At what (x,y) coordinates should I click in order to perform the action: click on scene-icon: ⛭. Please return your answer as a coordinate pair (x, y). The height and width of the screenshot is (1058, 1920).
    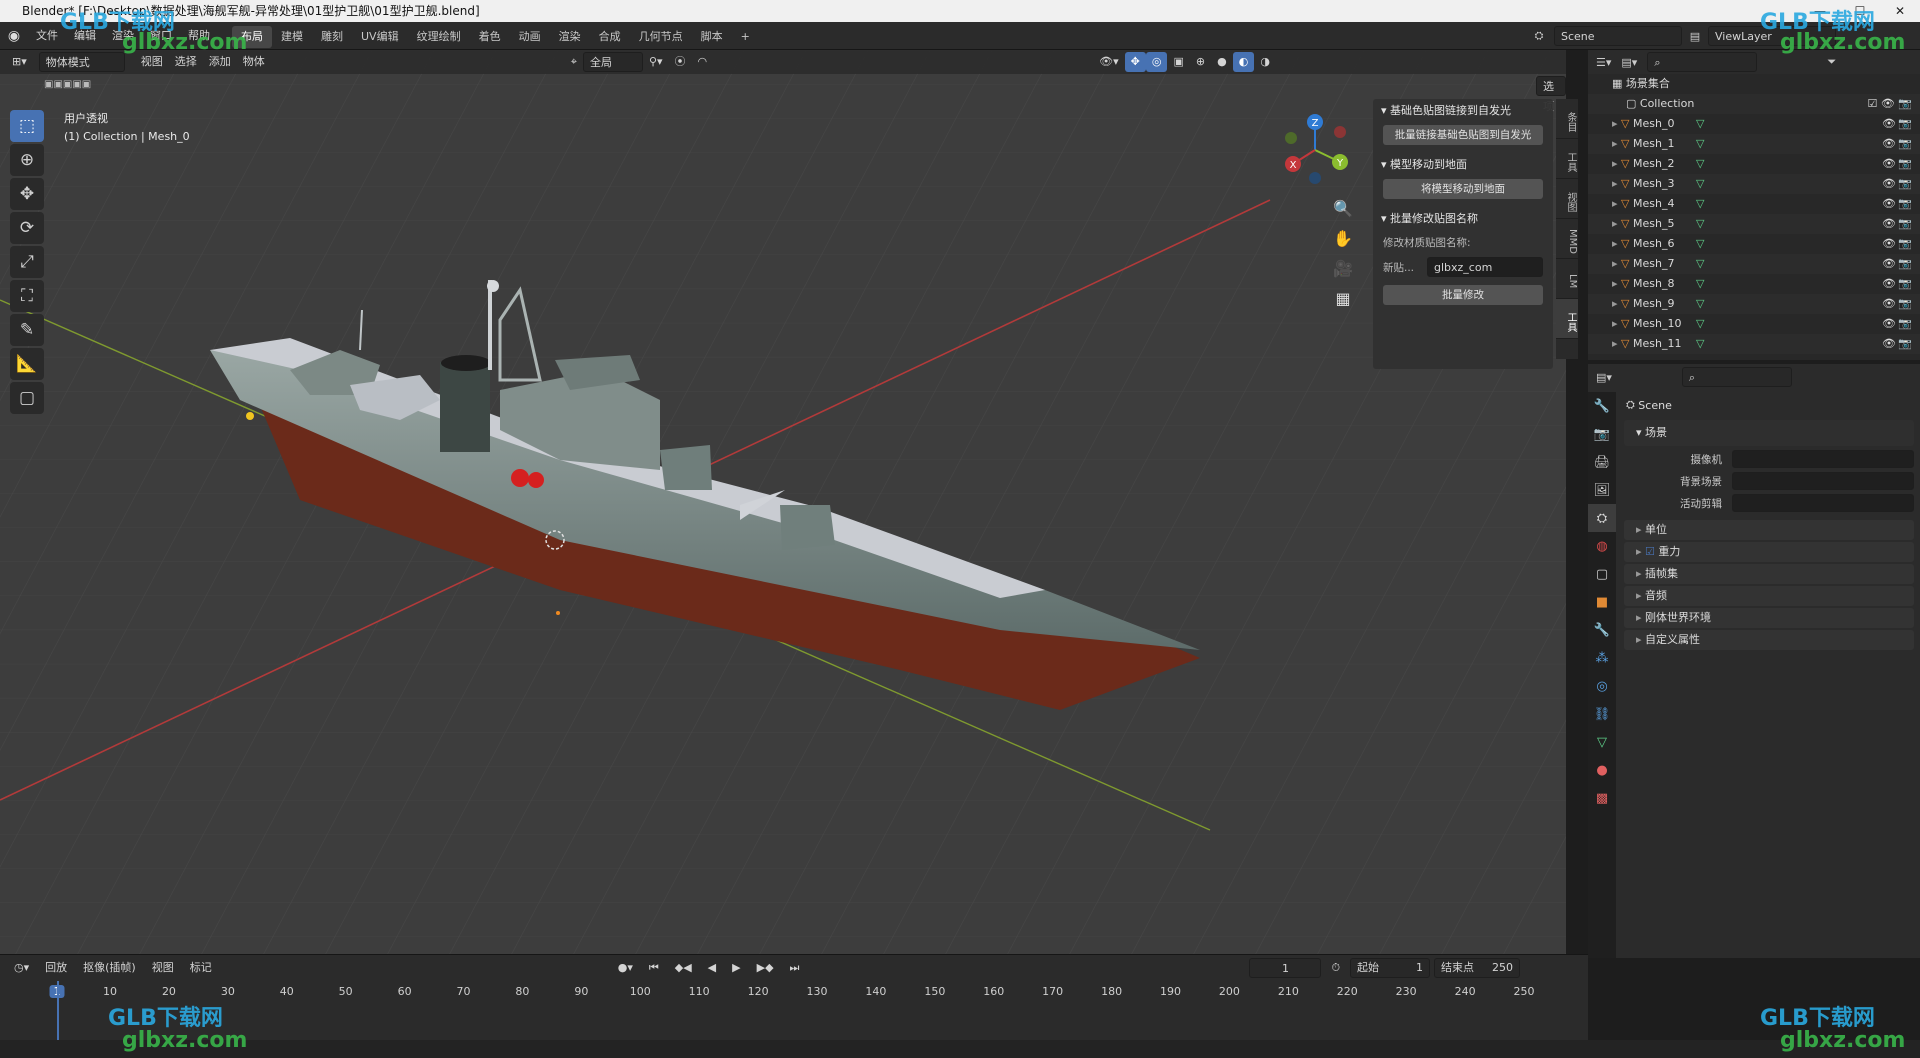
    Looking at the image, I should click on (1539, 36).